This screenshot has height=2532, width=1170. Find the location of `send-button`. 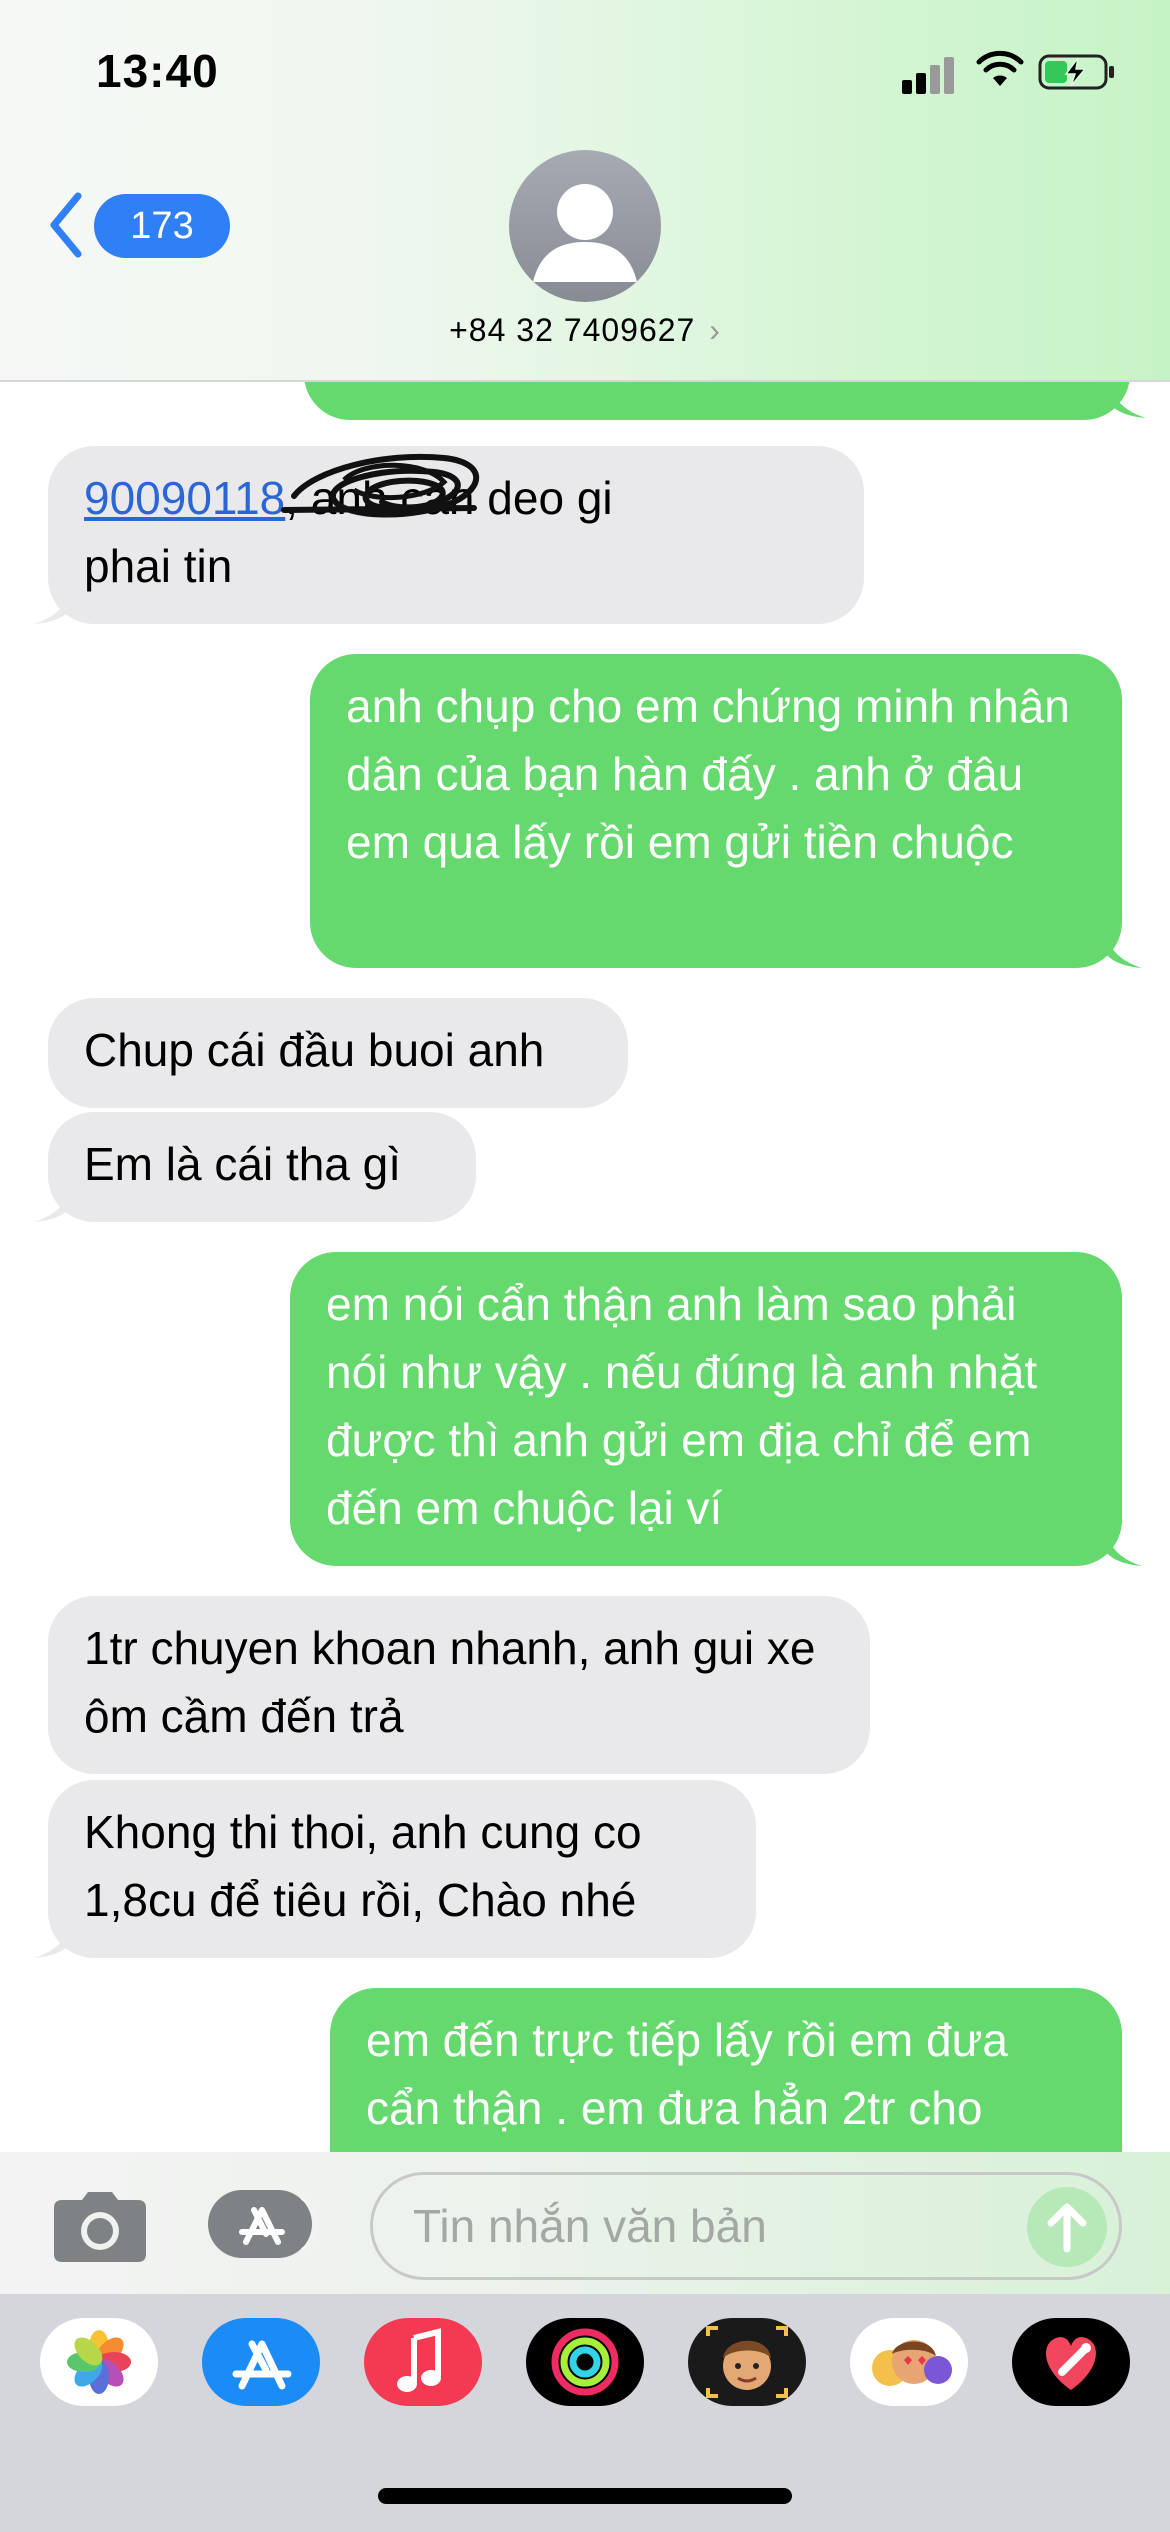

send-button is located at coordinates (1067, 2227).